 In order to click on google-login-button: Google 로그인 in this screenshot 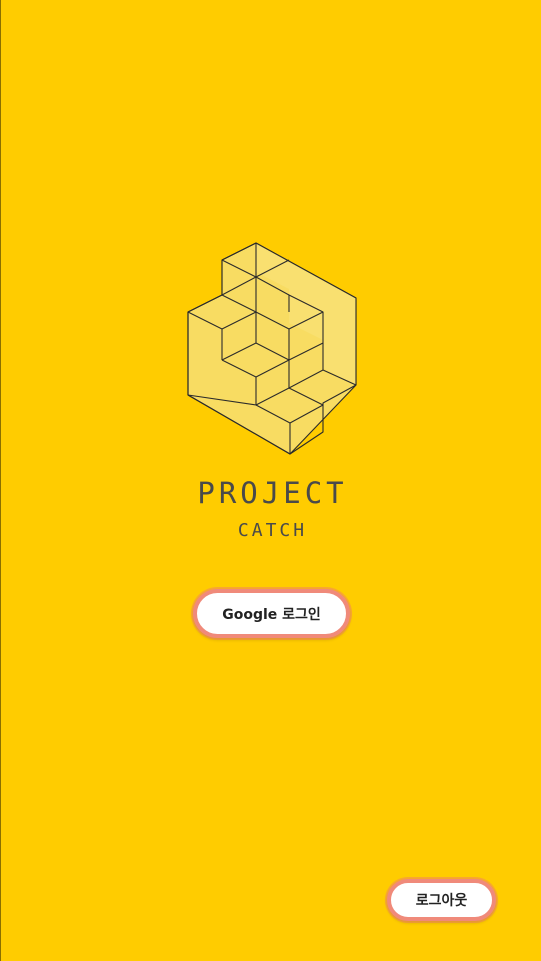, I will do `click(271, 613)`.